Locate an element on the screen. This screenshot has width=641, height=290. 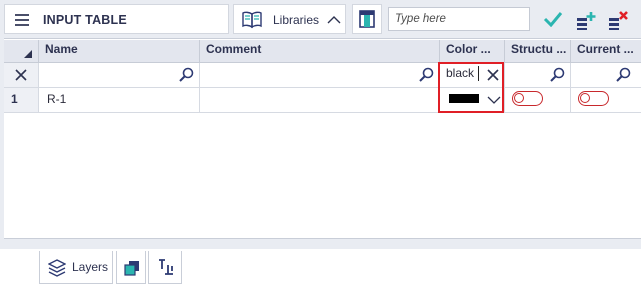
column-select-button is located at coordinates (367, 19).